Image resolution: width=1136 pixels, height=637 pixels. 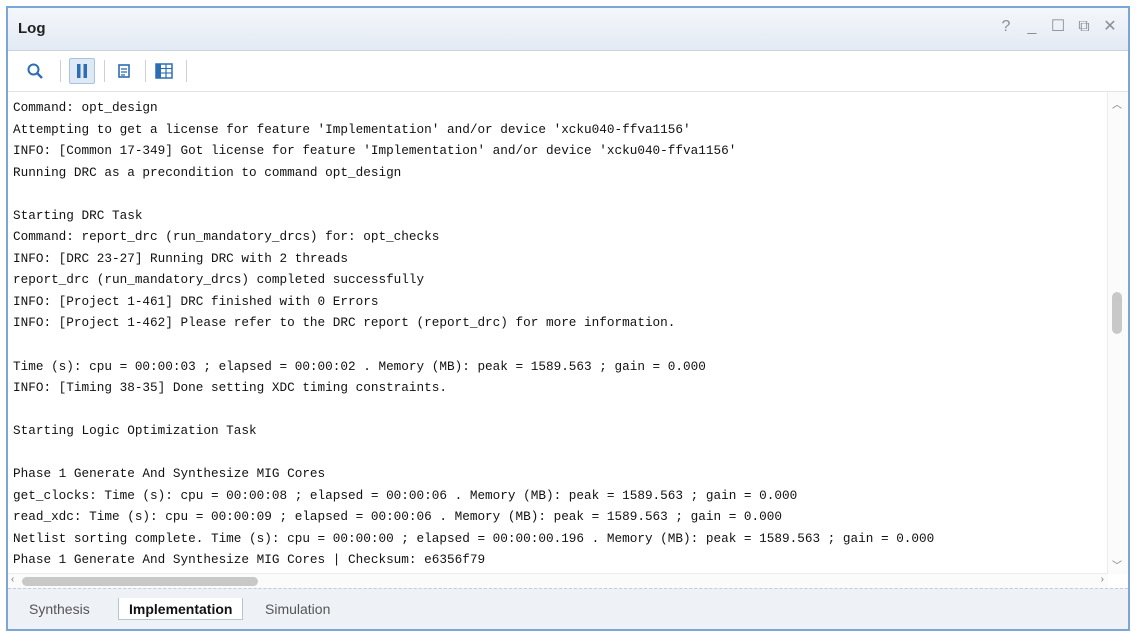 I want to click on tab-implementation: Implementation, so click(x=181, y=609).